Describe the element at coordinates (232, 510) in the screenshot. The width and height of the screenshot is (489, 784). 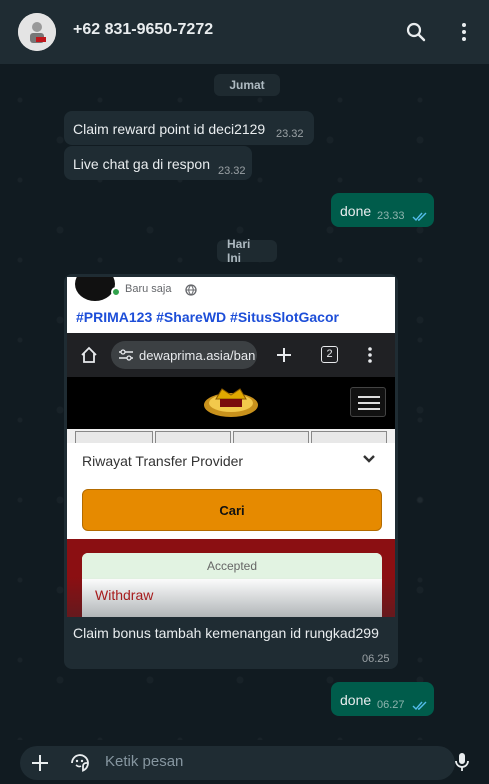
I see `search-button: Cari` at that location.